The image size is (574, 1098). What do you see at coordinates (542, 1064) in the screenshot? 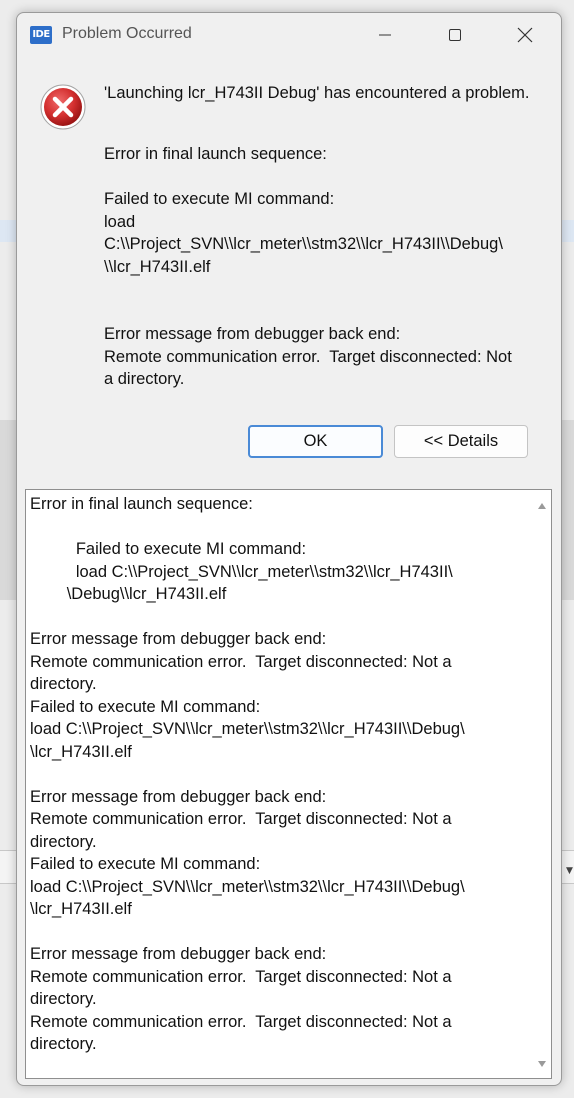
I see `scroll-down-arrow-icon` at bounding box center [542, 1064].